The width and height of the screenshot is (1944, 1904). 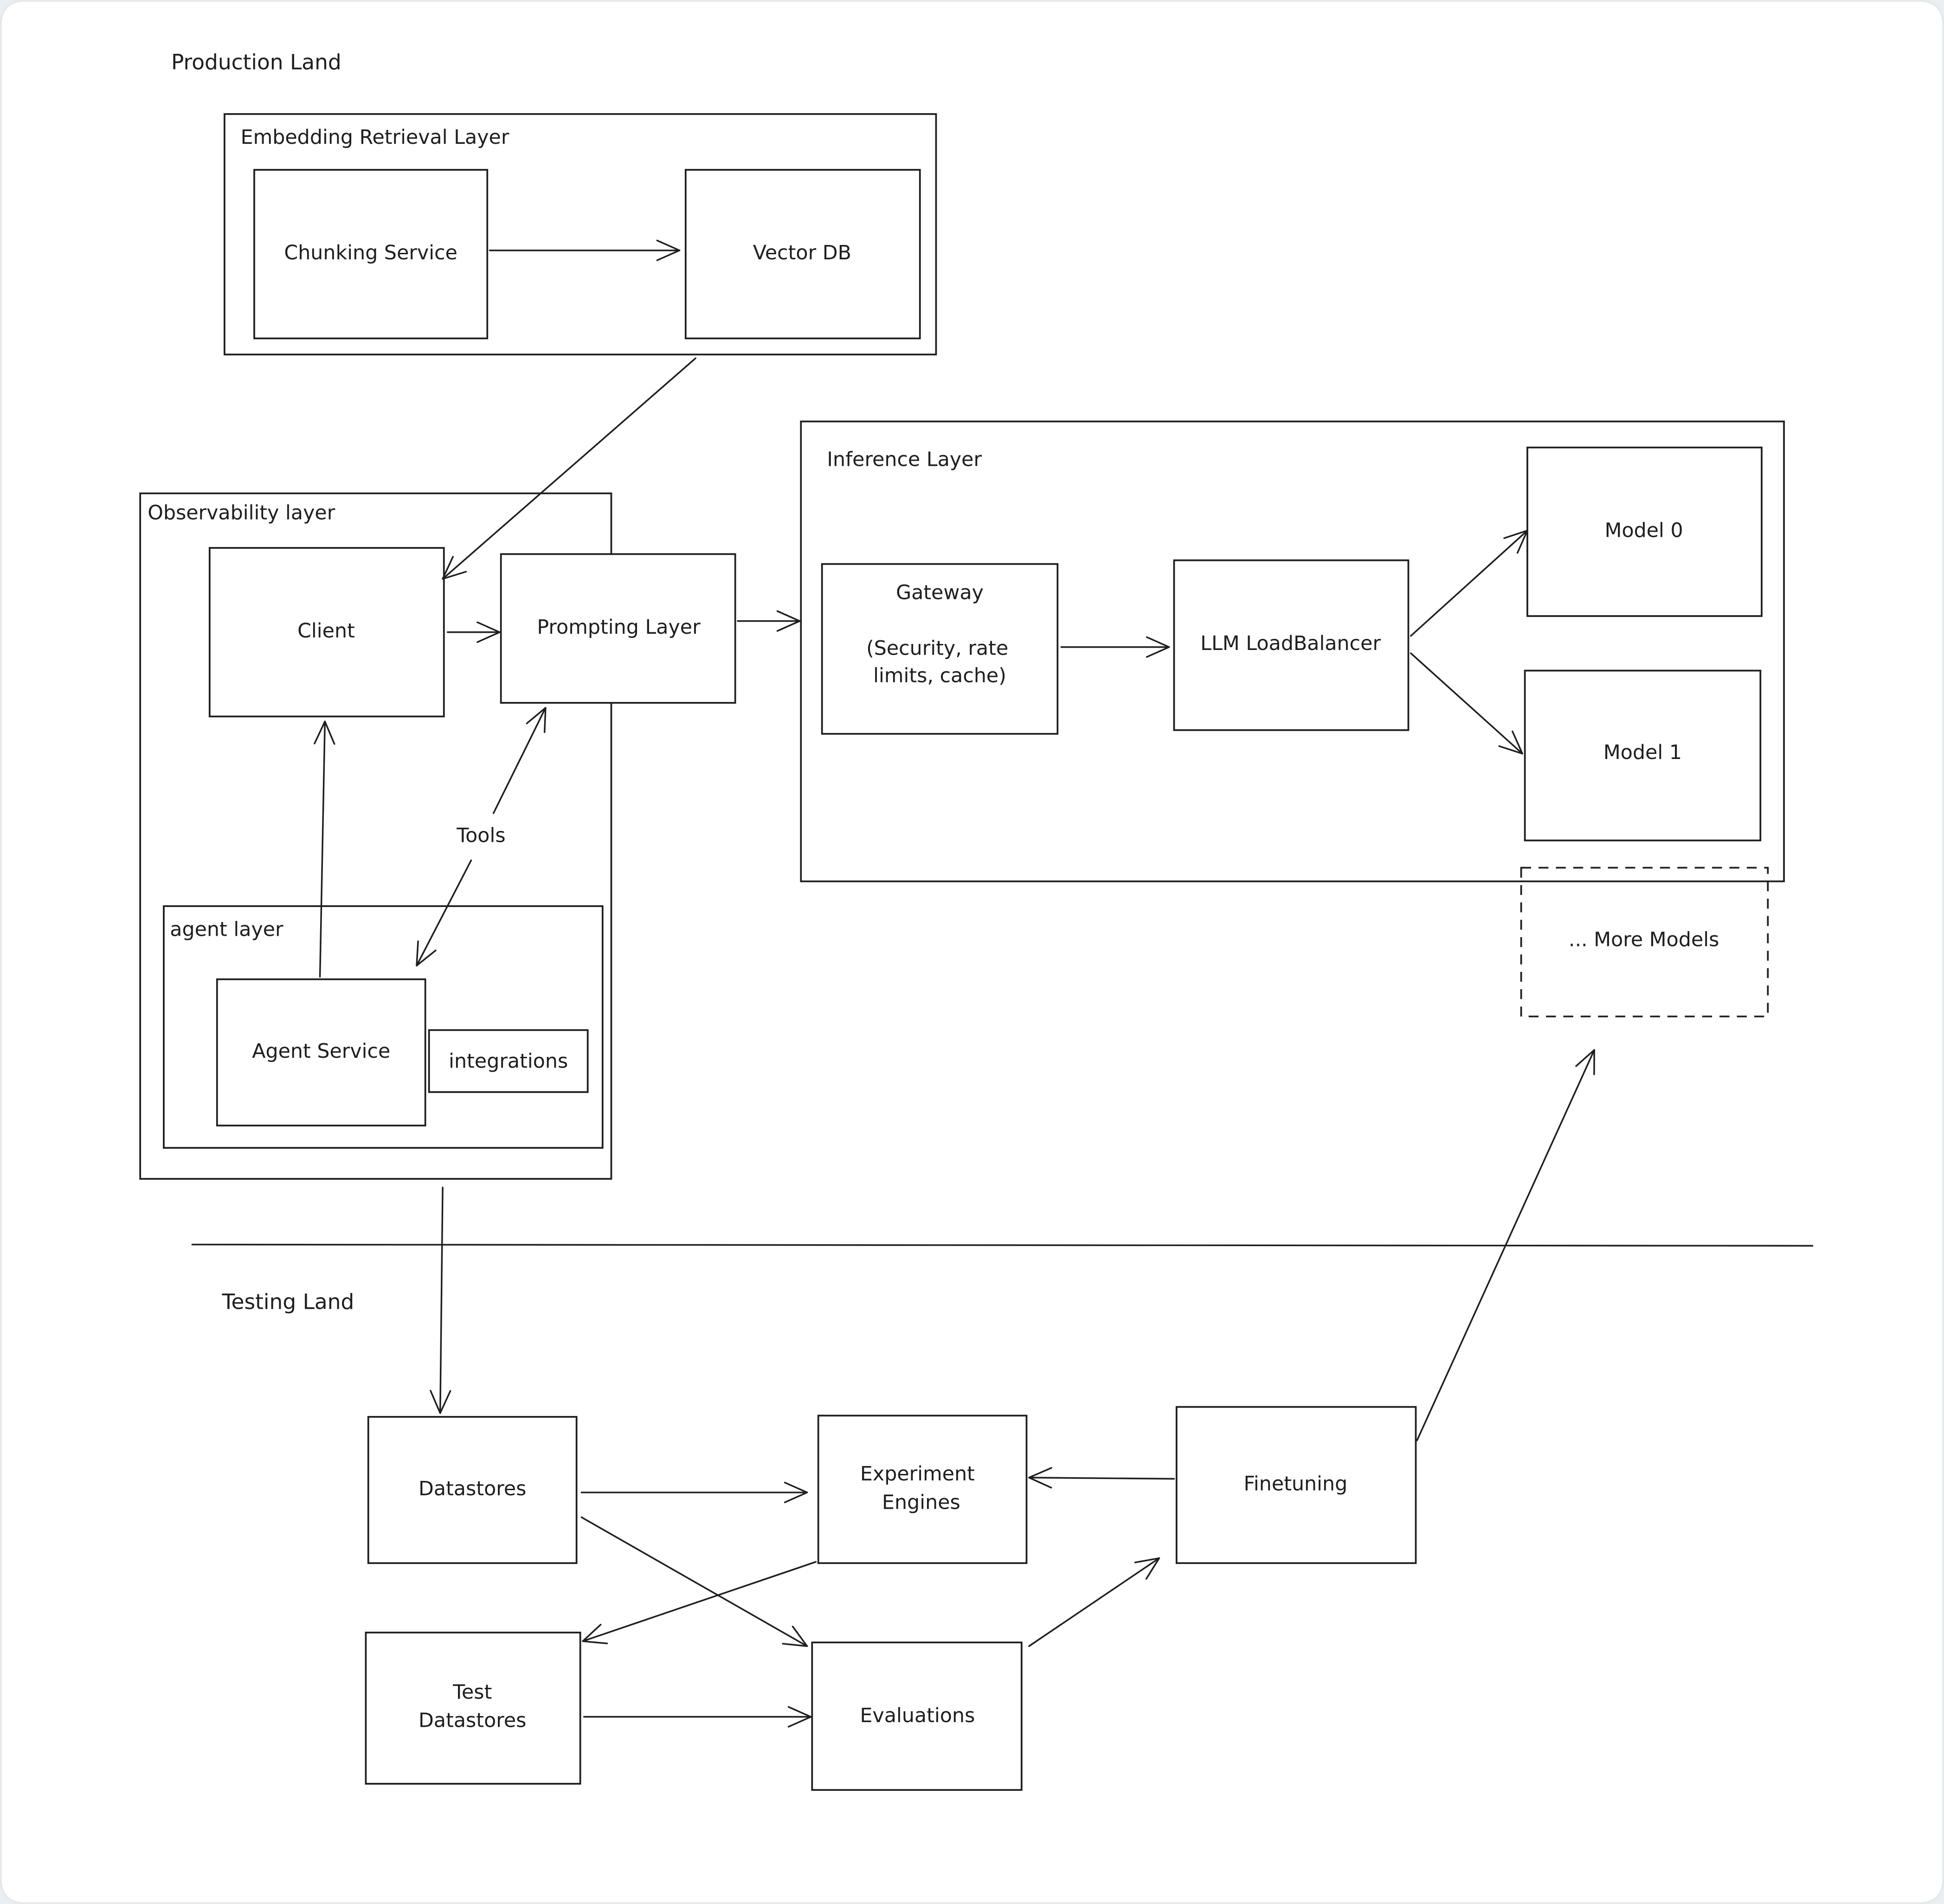 I want to click on edge-agent-service-to-client-line, so click(x=322, y=849).